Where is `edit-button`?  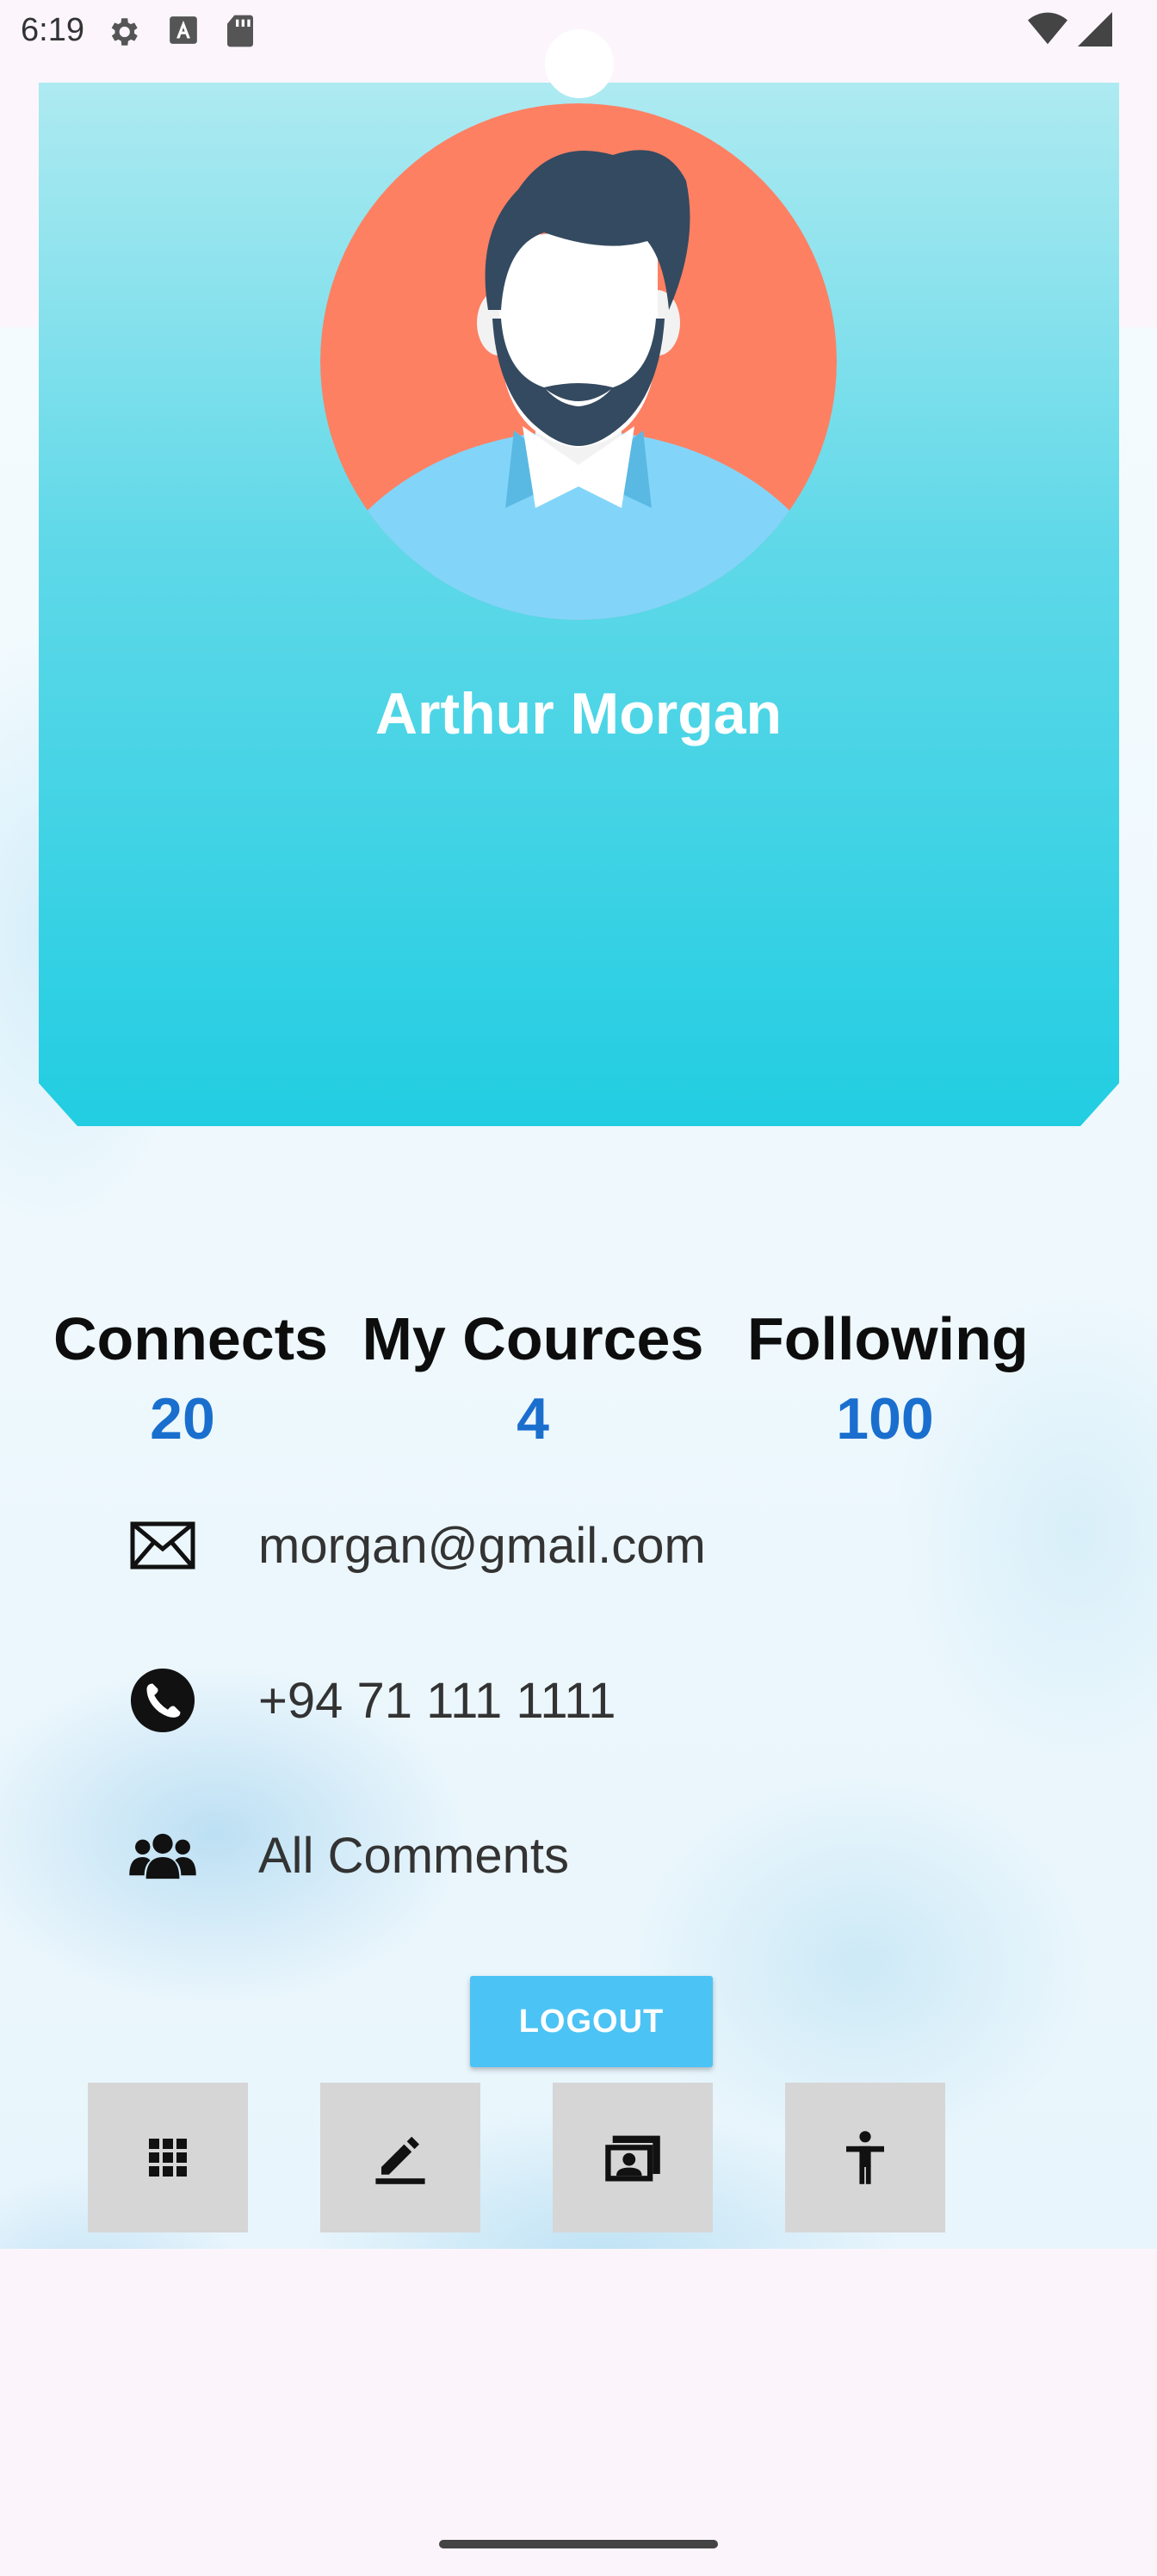 edit-button is located at coordinates (400, 2157).